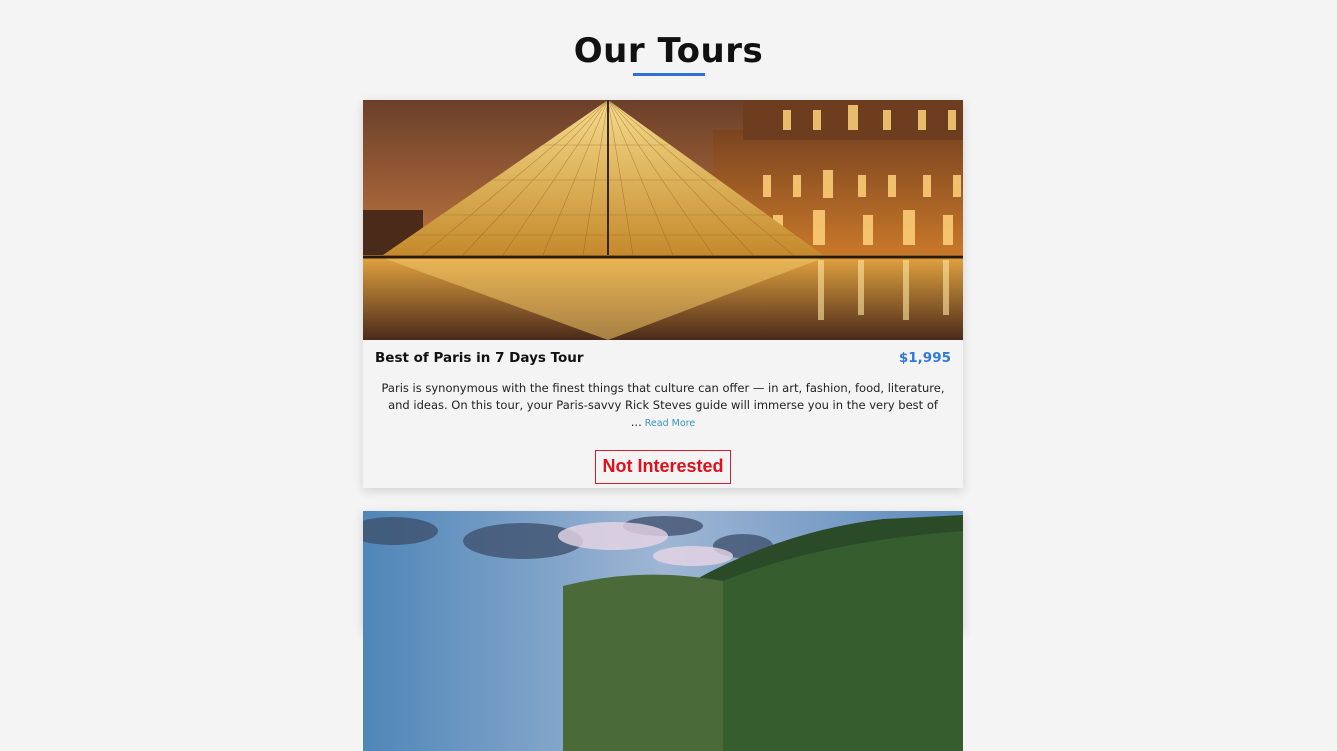 This screenshot has height=751, width=1337. I want to click on not-interested-button: Not Interested, so click(663, 467).